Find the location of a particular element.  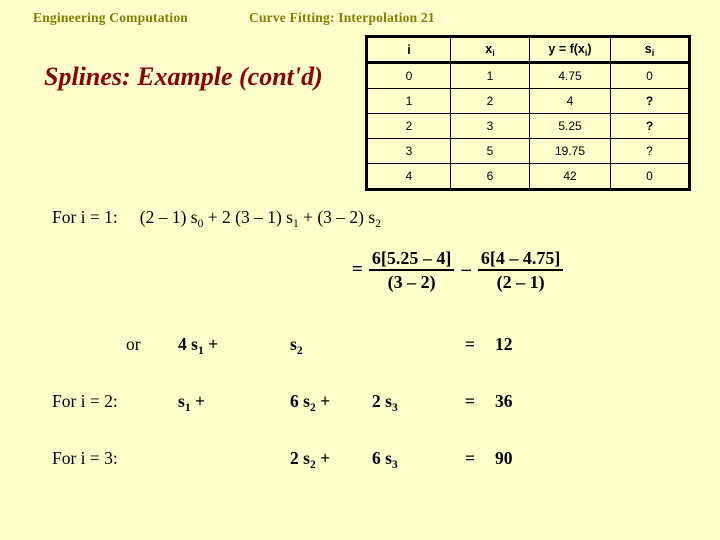

equation-row-3-label: For i = 3: is located at coordinates (85, 458).